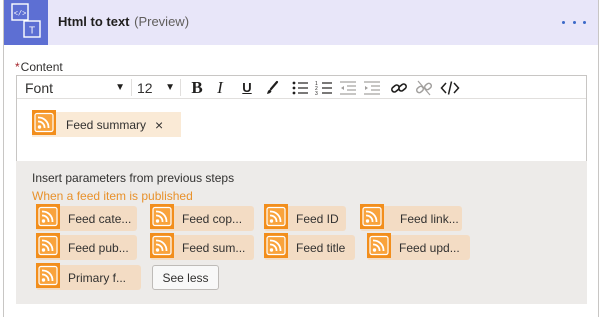 Image resolution: width=601 pixels, height=317 pixels. Describe the element at coordinates (145, 87) in the screenshot. I see `font-size-value: 12` at that location.